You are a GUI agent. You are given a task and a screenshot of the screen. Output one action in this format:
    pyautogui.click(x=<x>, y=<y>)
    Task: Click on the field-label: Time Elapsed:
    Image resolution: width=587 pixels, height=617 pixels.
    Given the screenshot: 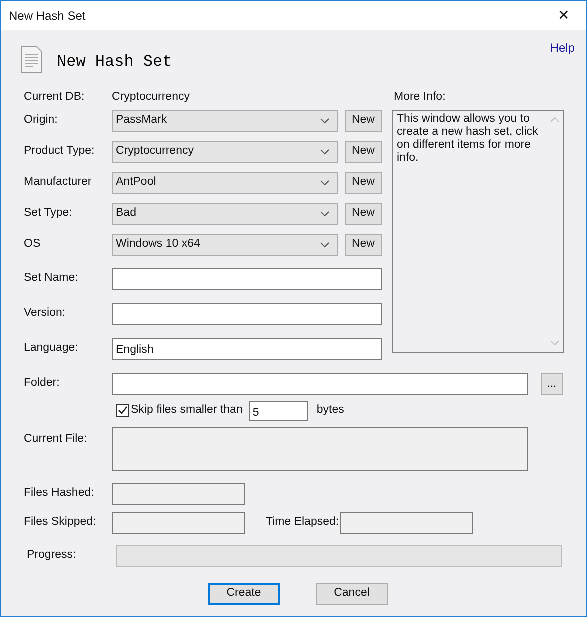 What is the action you would take?
    pyautogui.click(x=303, y=522)
    